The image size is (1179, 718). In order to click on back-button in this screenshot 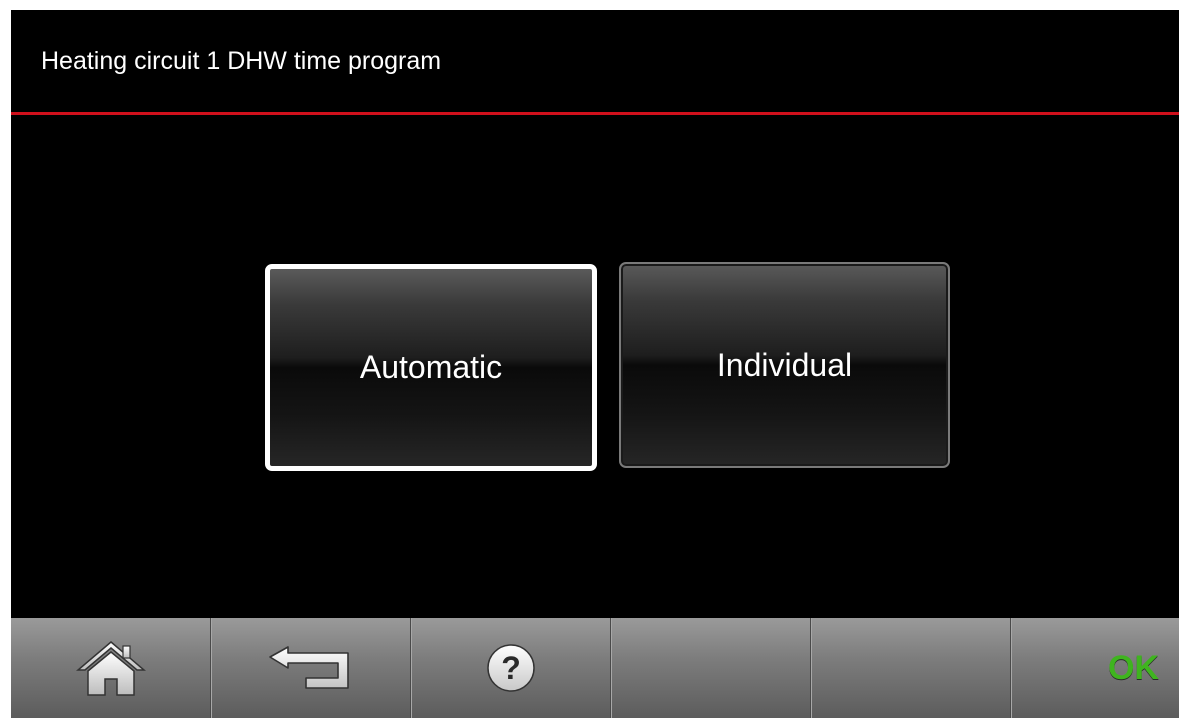, I will do `click(311, 668)`.